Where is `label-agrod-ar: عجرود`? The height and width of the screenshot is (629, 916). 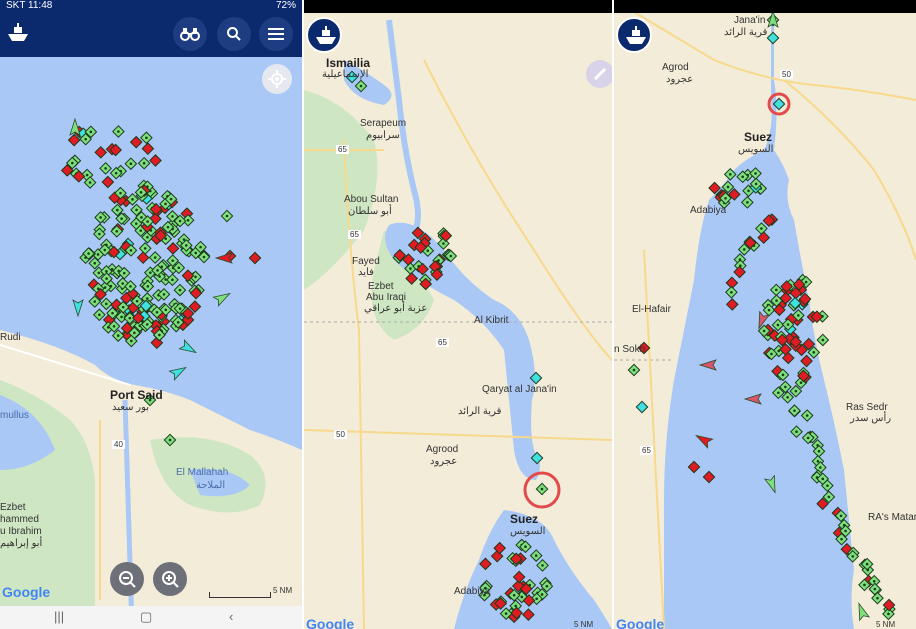 label-agrod-ar: عجرود is located at coordinates (680, 79).